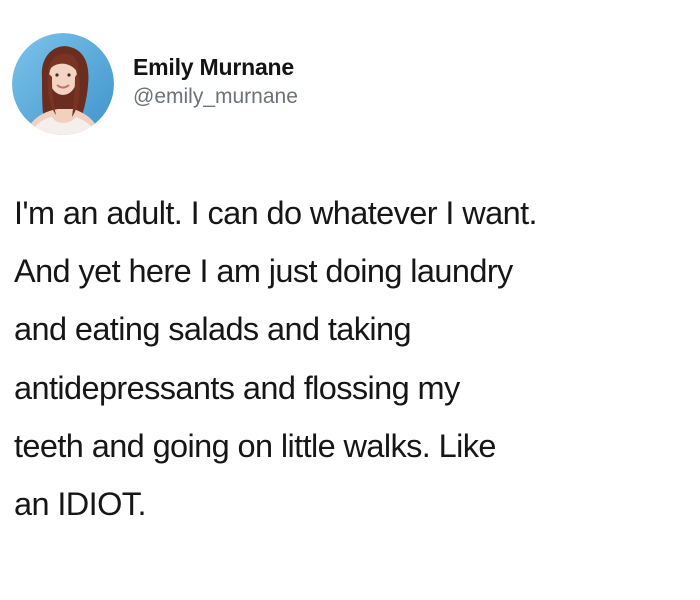 The image size is (700, 600). I want to click on tweet-header: Emily Murnane @emily_murnane, so click(155, 84).